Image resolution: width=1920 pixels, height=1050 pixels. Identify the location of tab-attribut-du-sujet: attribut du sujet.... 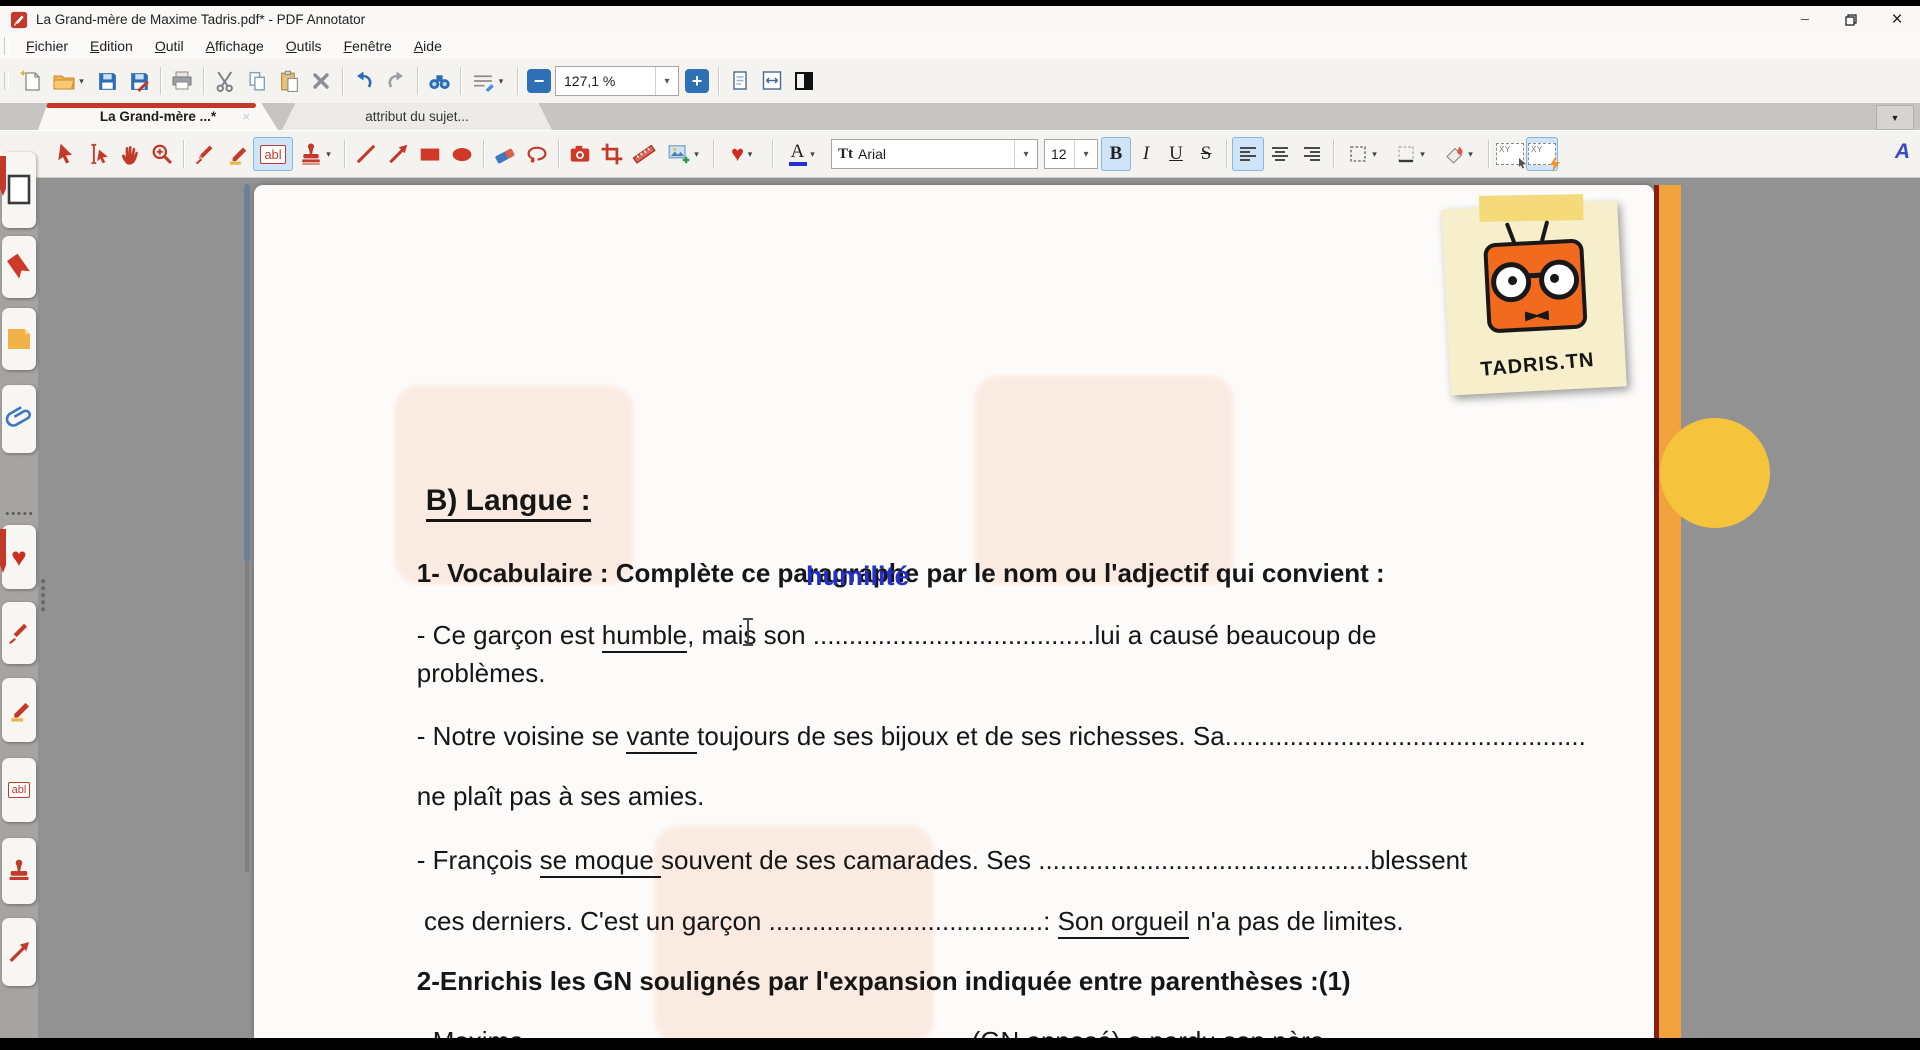
(417, 116).